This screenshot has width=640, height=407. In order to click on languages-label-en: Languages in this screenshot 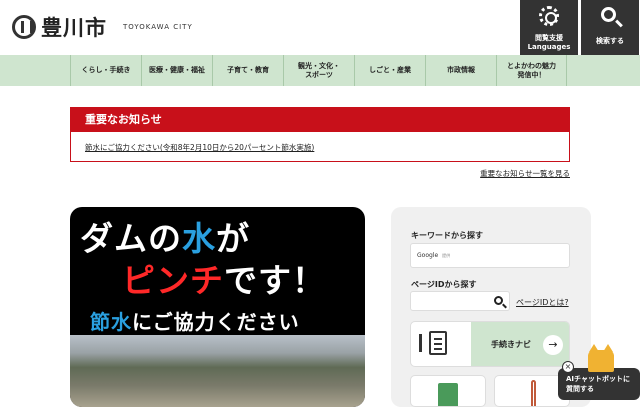, I will do `click(549, 47)`.